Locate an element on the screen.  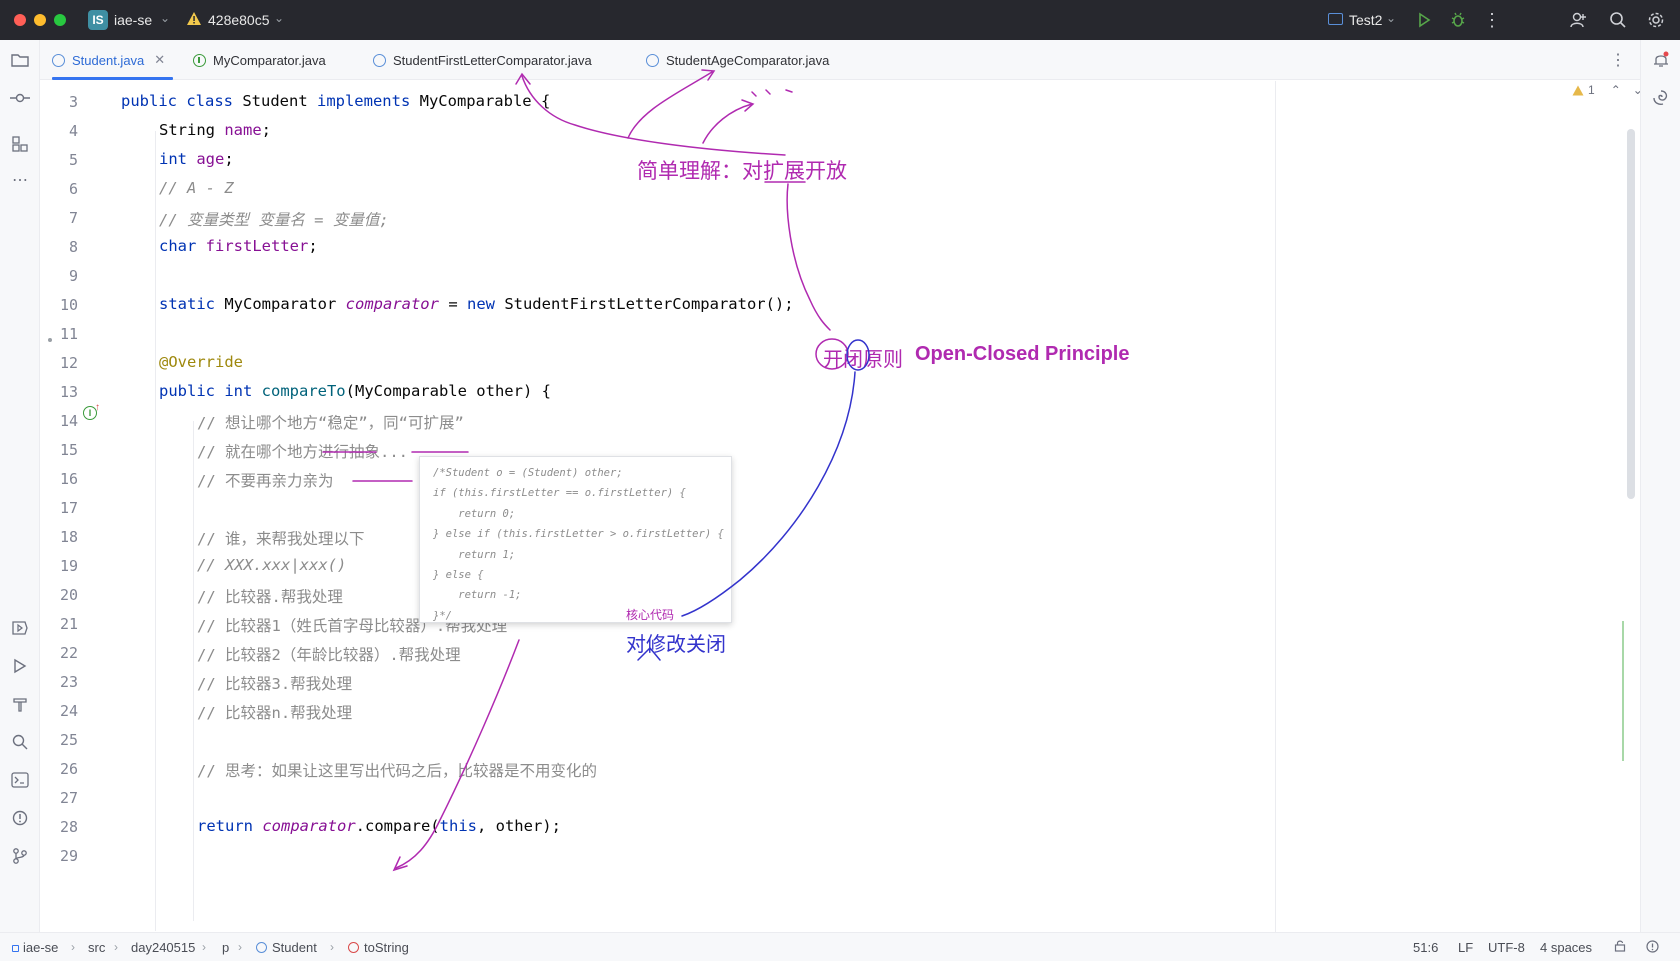
code-line-6: // A - Z is located at coordinates (196, 188).